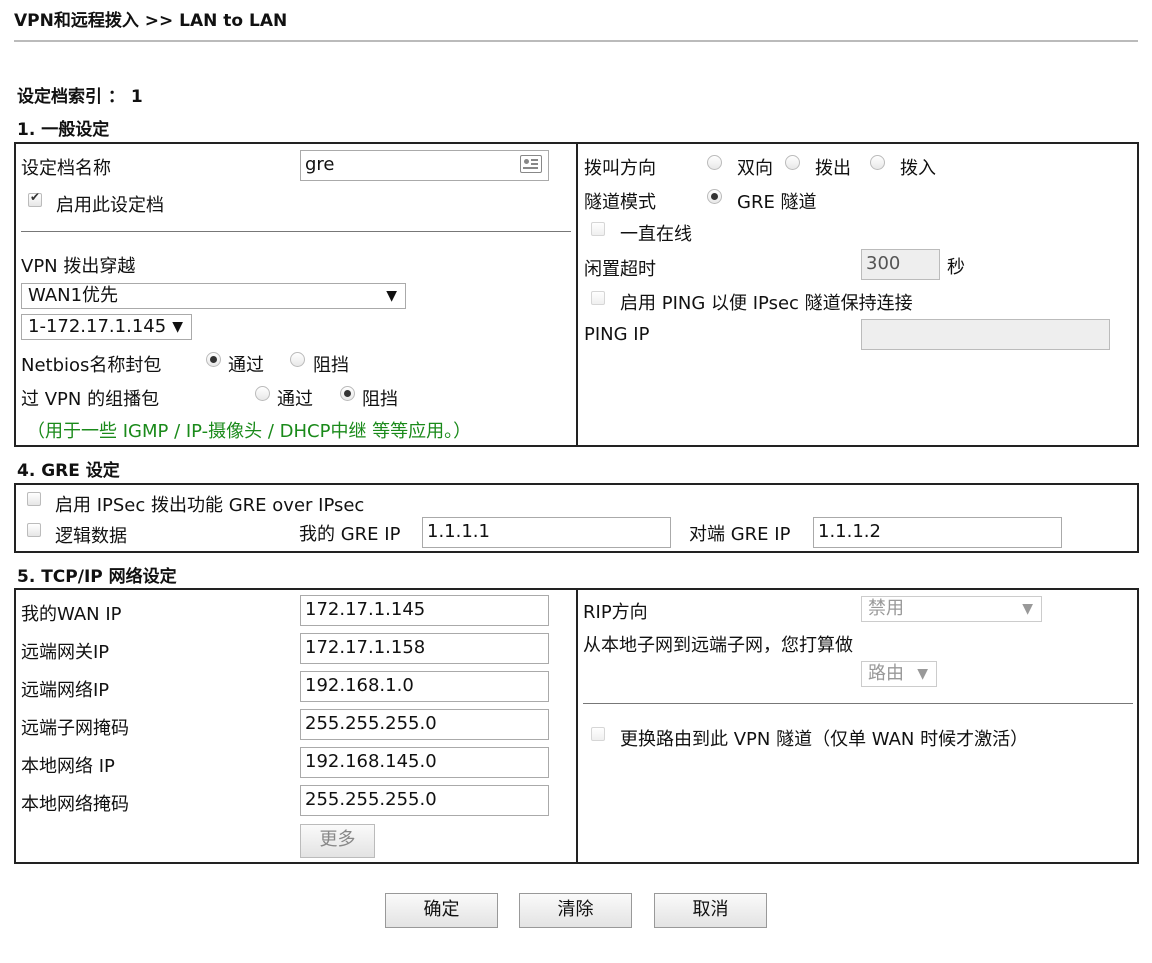 The width and height of the screenshot is (1152, 963). I want to click on logic-data-label: 逻辑数据, so click(91, 536).